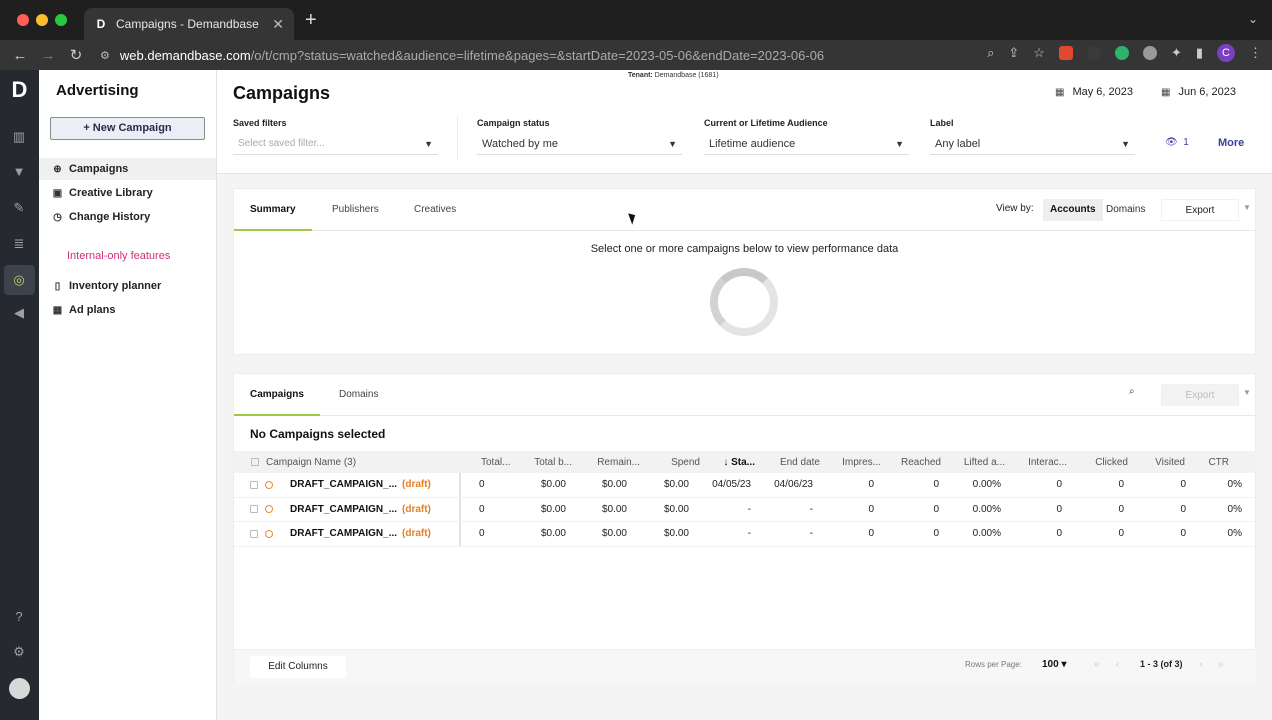  Describe the element at coordinates (1032, 136) in the screenshot. I see `label-select: Label Any label ▼` at that location.